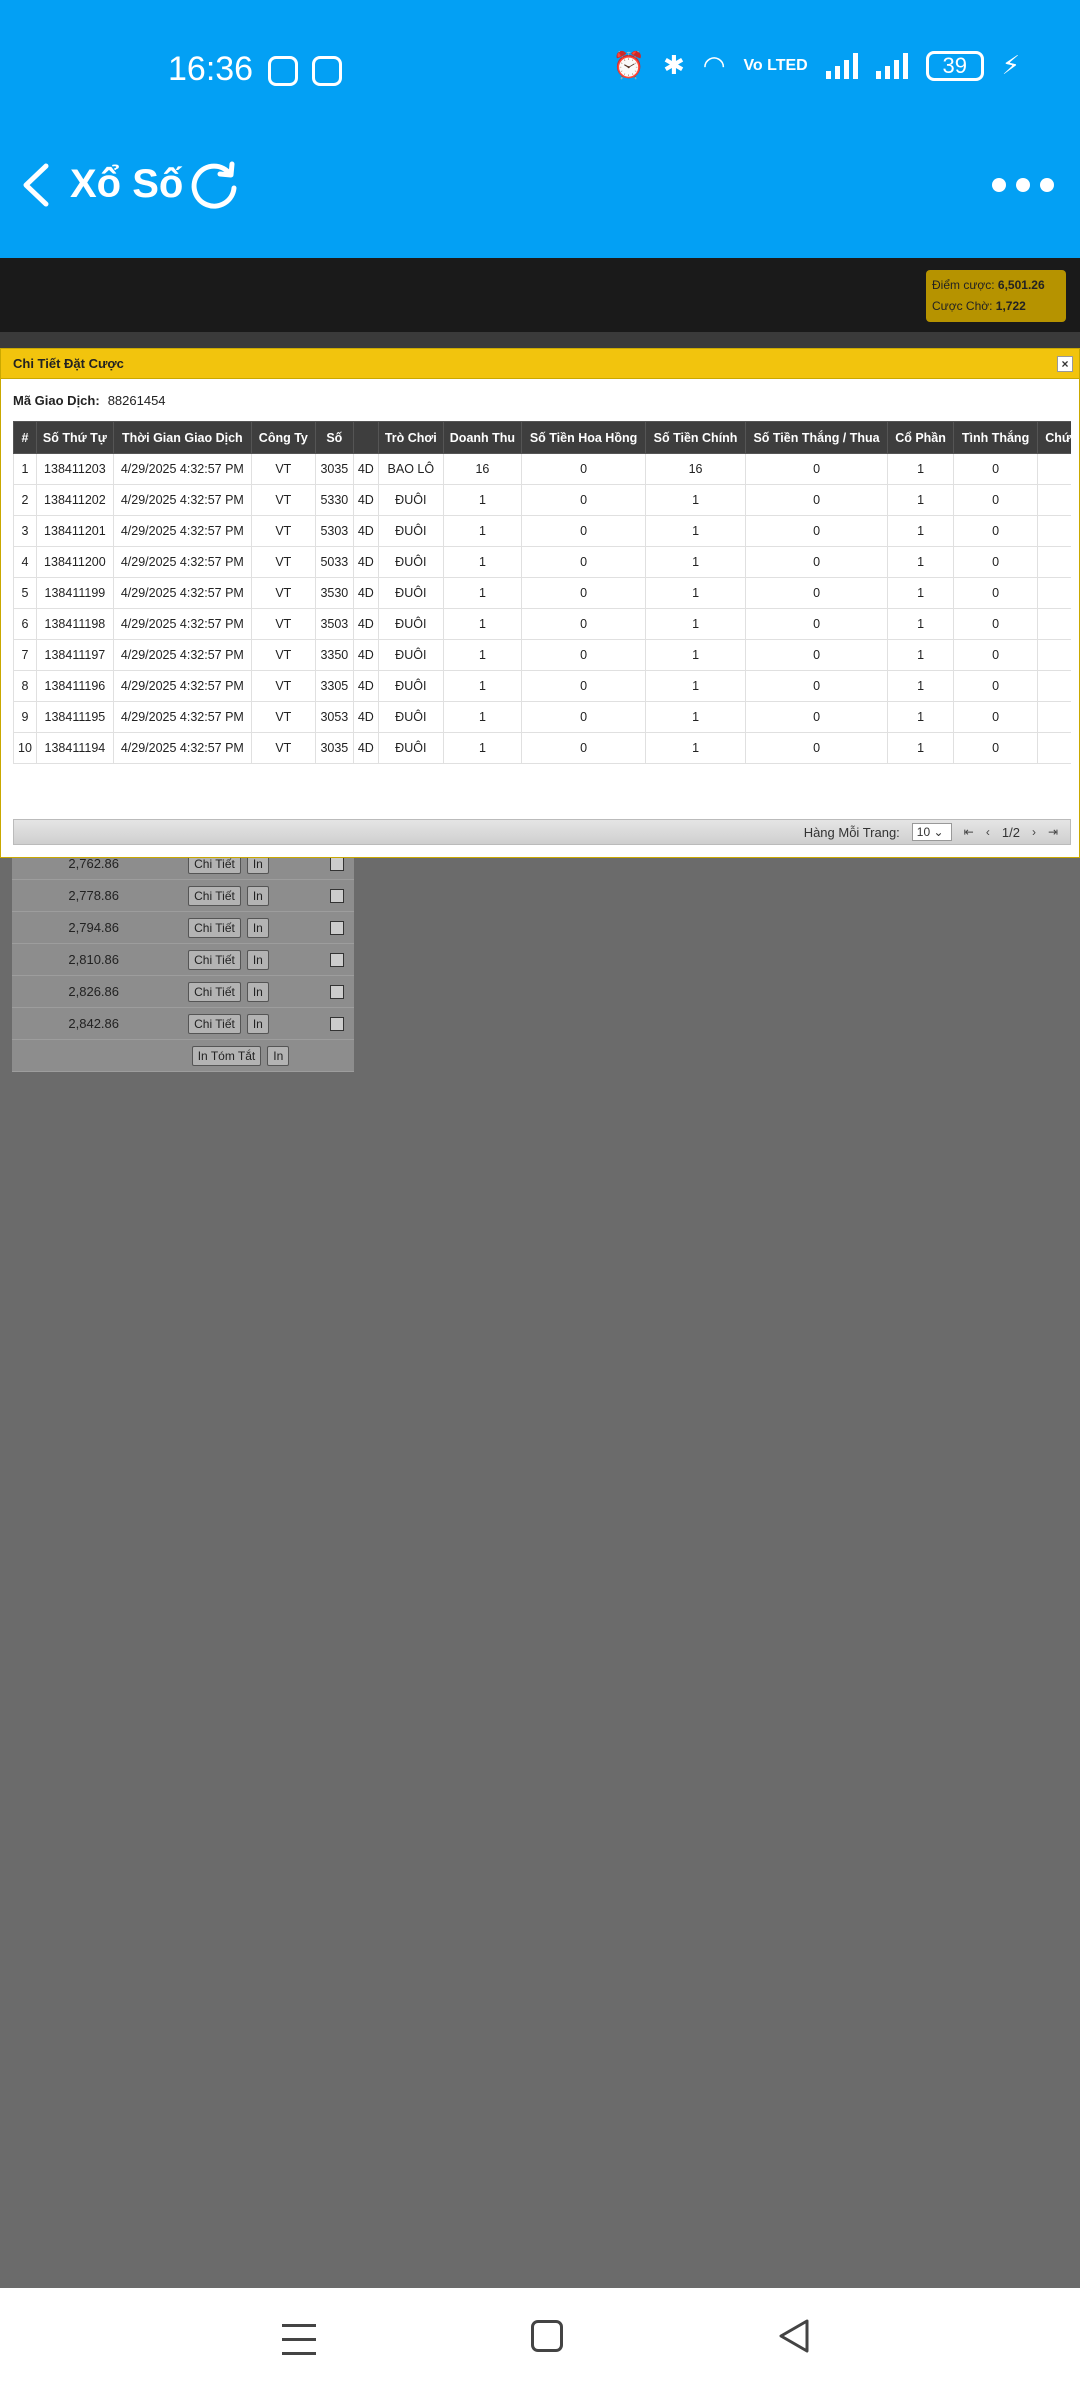 The height and width of the screenshot is (2400, 1080). I want to click on table-cell: 9, so click(25, 717).